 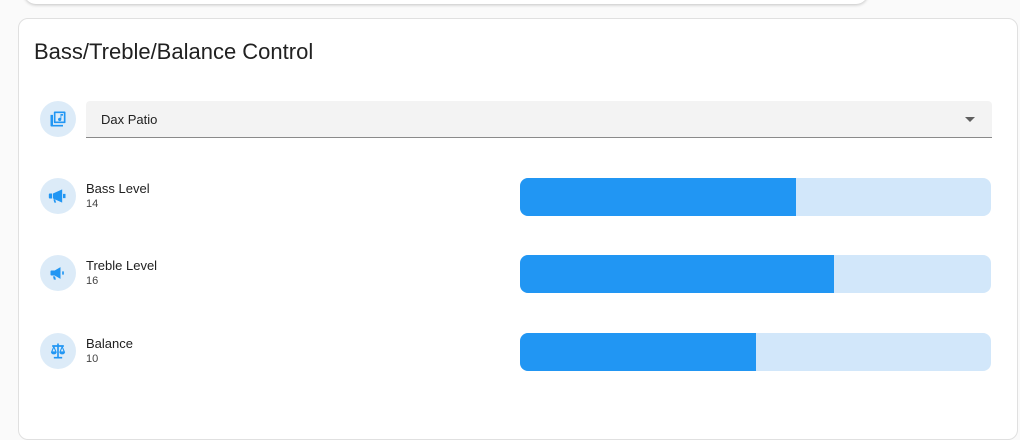 I want to click on card-title: Bass/Treble/Balance Control, so click(x=174, y=51).